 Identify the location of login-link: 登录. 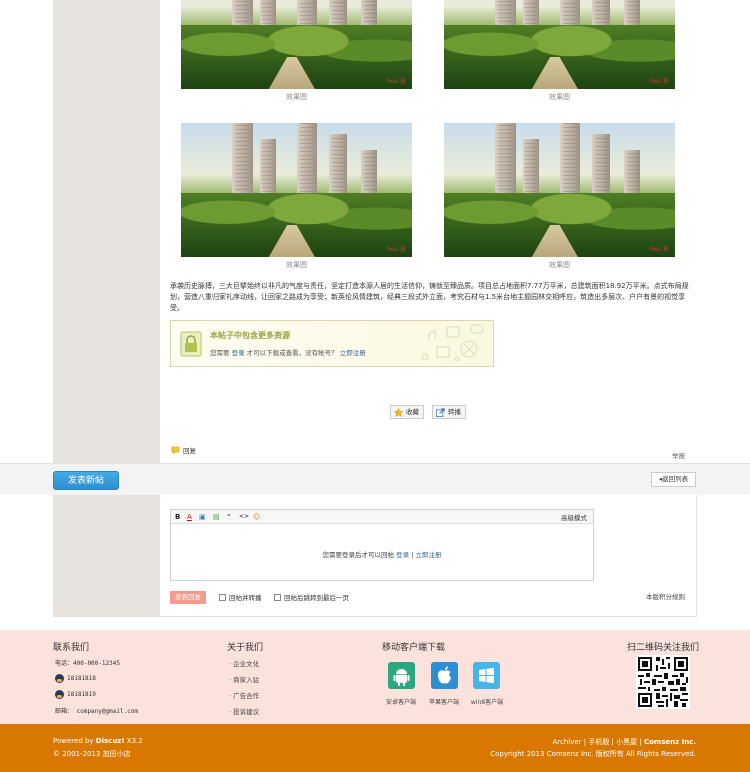
(238, 353).